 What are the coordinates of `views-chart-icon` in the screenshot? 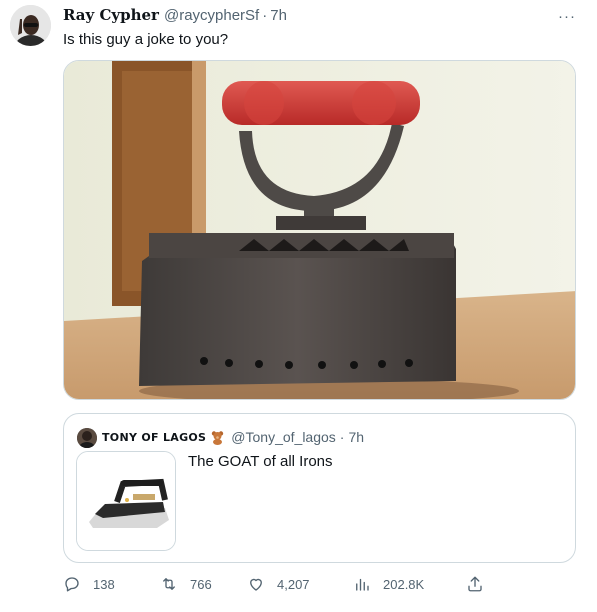 It's located at (362, 584).